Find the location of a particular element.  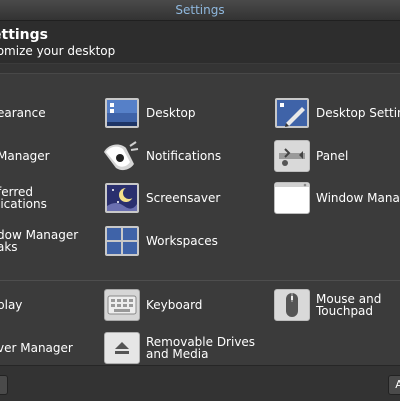

item-appearance: earance is located at coordinates (50, 113).